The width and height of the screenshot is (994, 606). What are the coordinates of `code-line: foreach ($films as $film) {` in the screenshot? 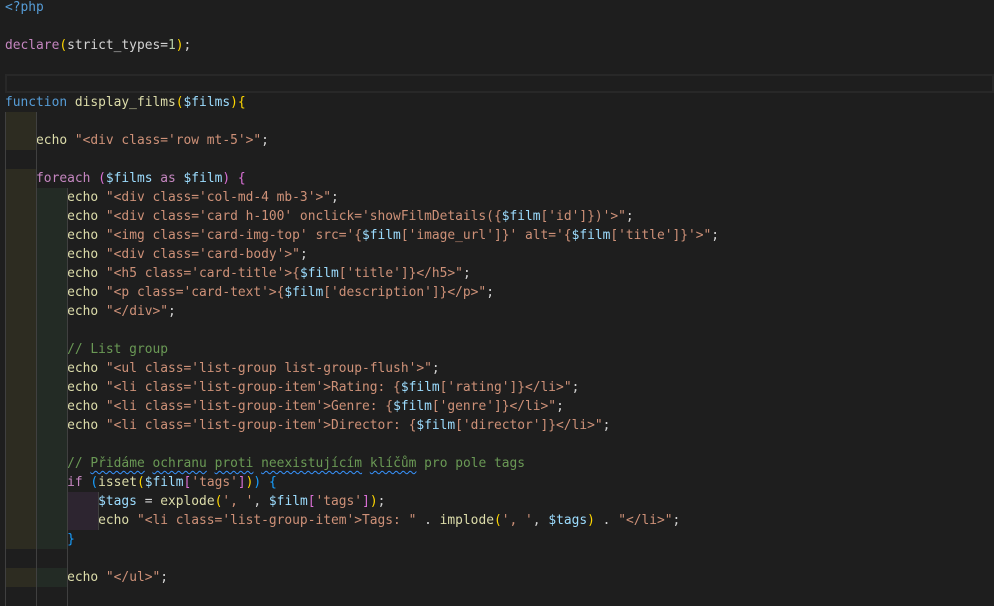 It's located at (497, 178).